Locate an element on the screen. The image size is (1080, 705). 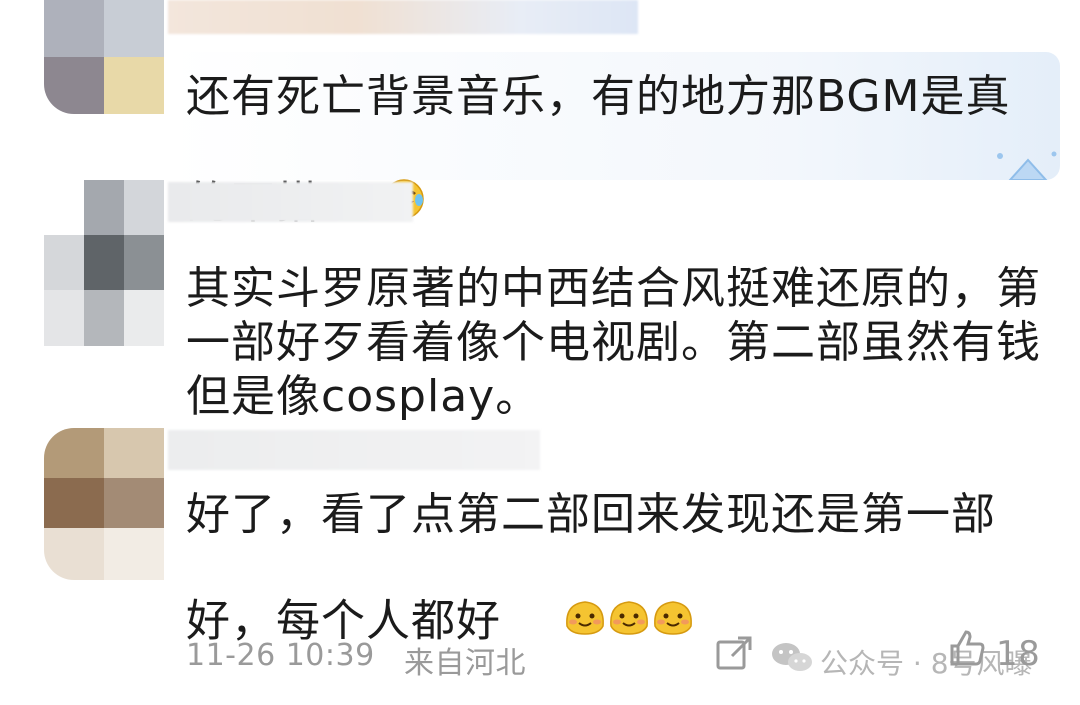
like-count: 18 is located at coordinates (1018, 654).